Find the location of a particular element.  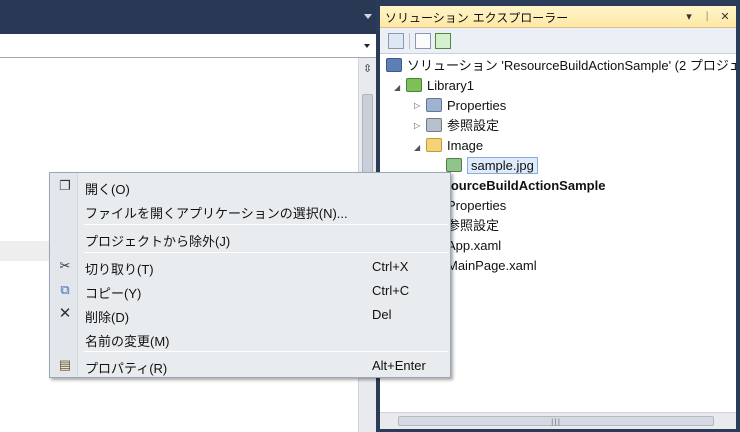

cut-icon: ✂ is located at coordinates (65, 265).